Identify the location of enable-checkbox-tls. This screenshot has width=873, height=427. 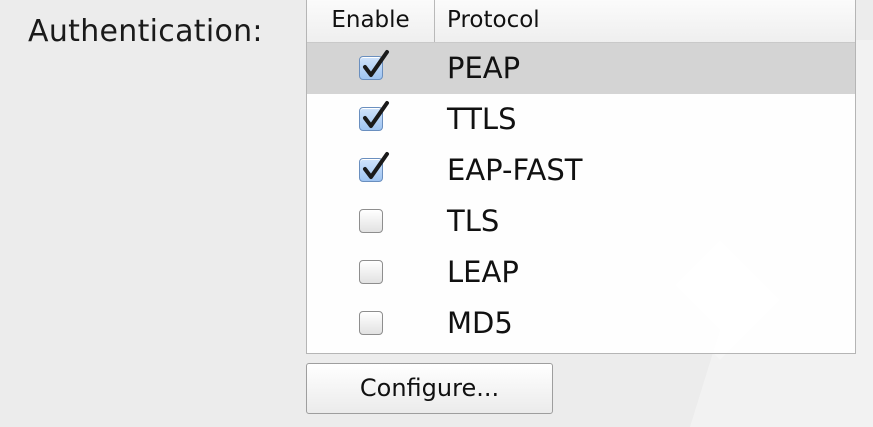
(371, 221).